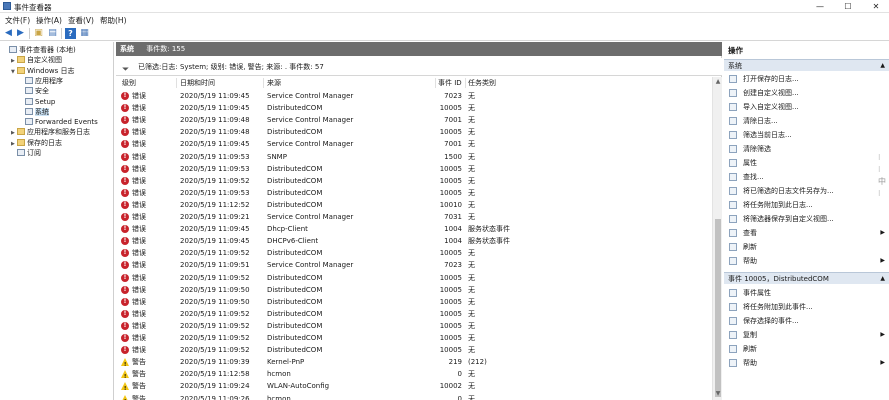 This screenshot has width=889, height=400. What do you see at coordinates (718, 82) in the screenshot?
I see `scroll-up-arrow-icon: ▲` at bounding box center [718, 82].